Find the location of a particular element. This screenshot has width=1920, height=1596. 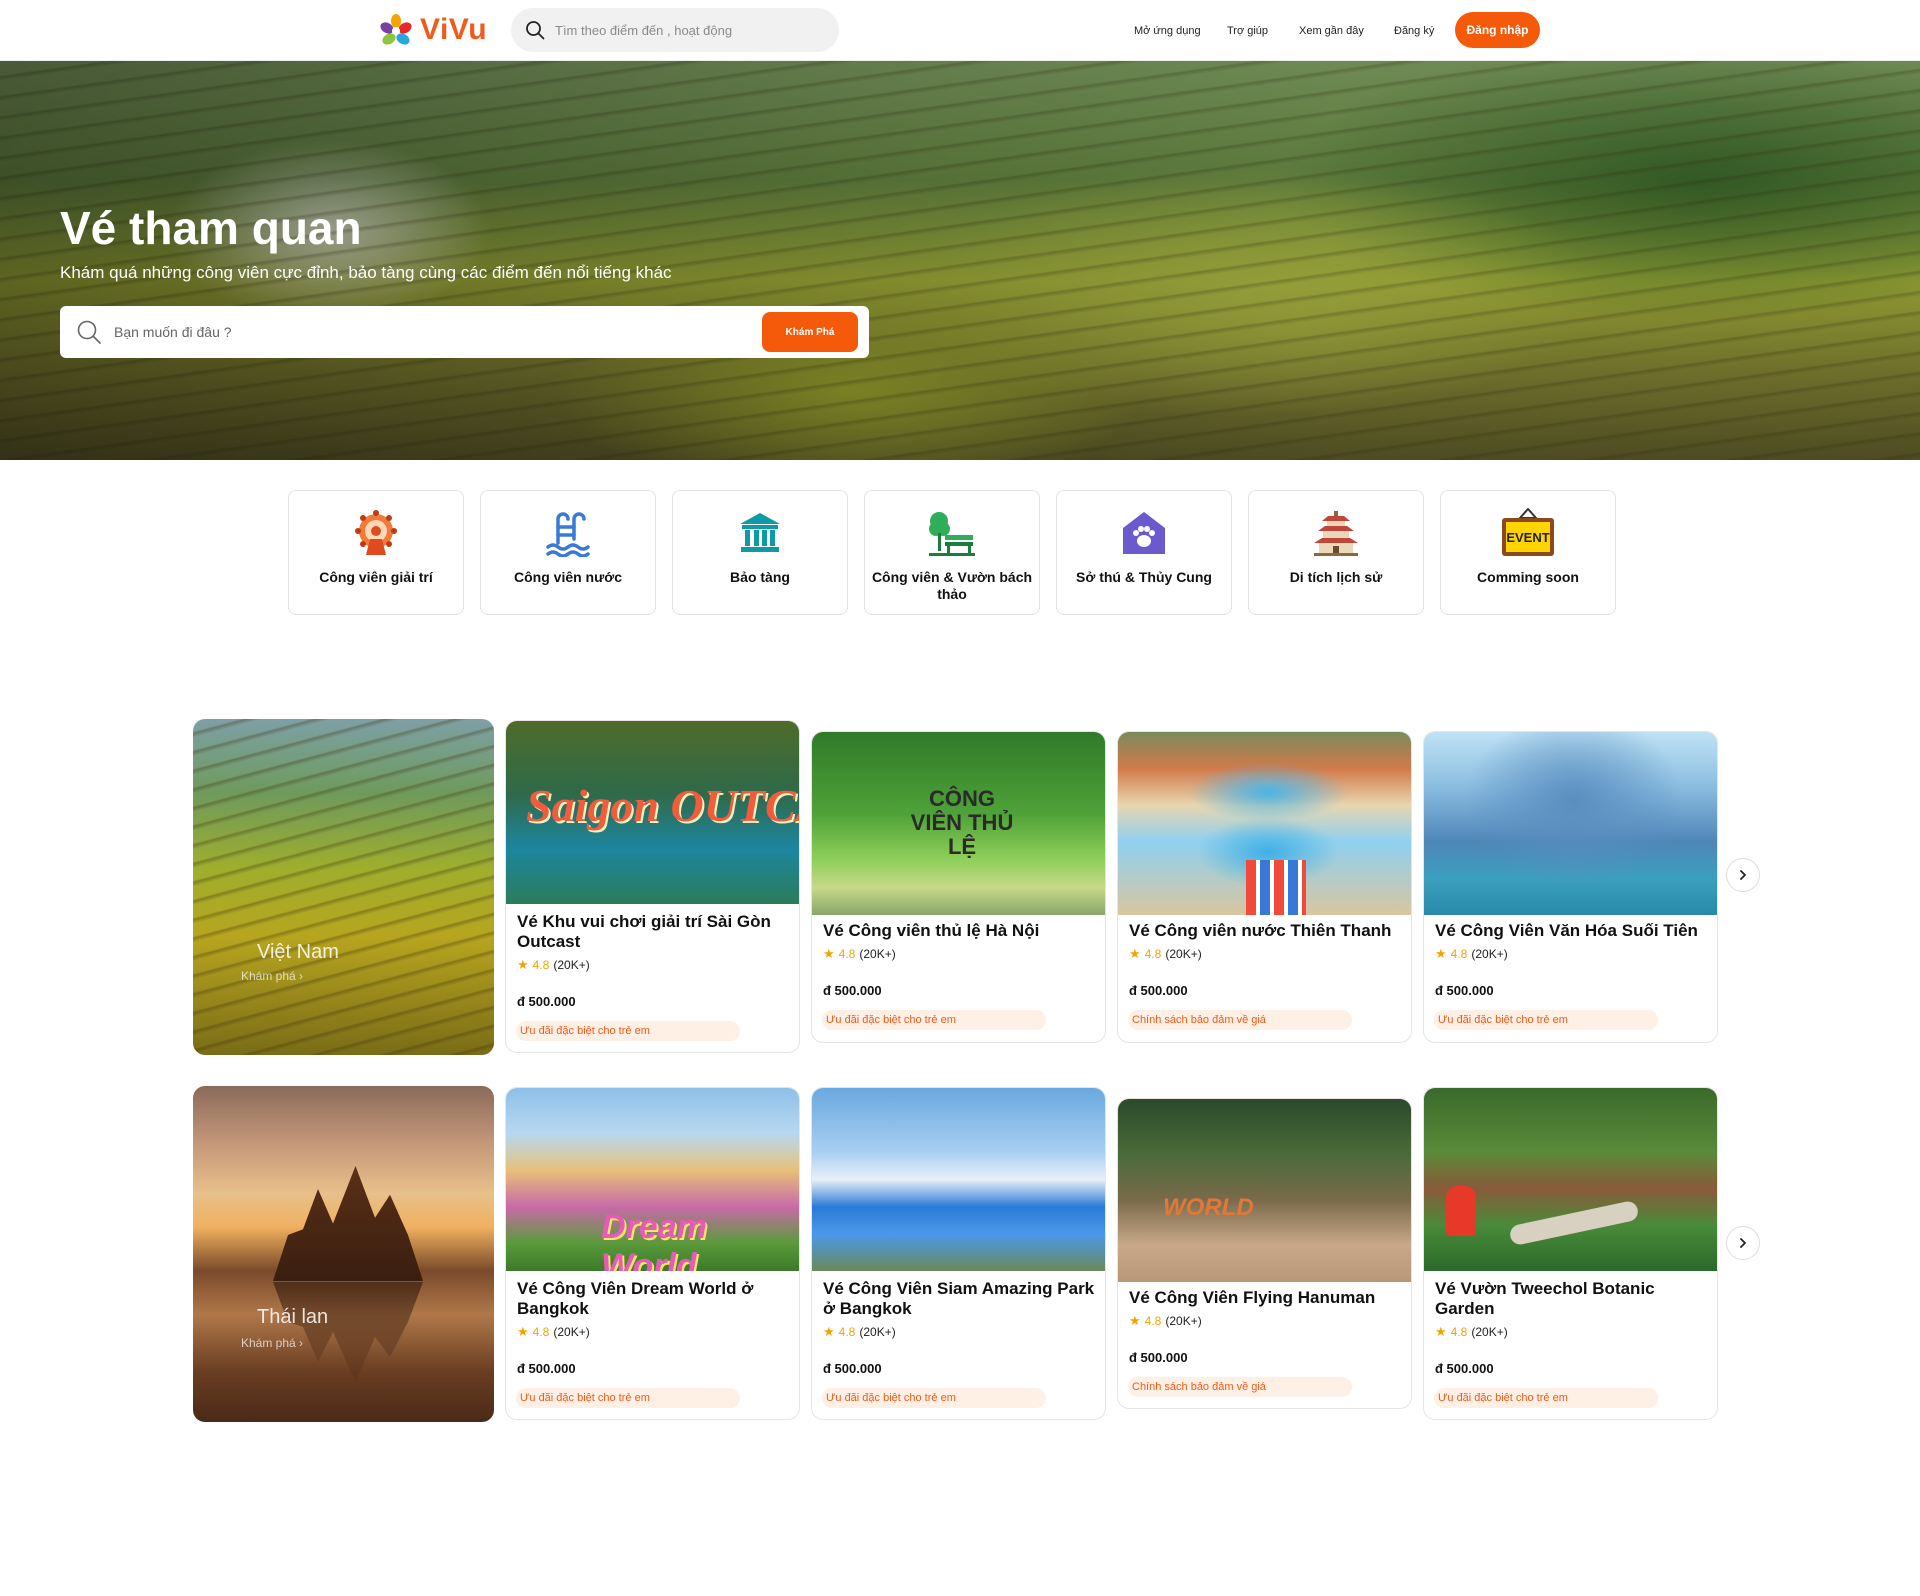

nav-help-link: Trợ giúp is located at coordinates (1247, 31).